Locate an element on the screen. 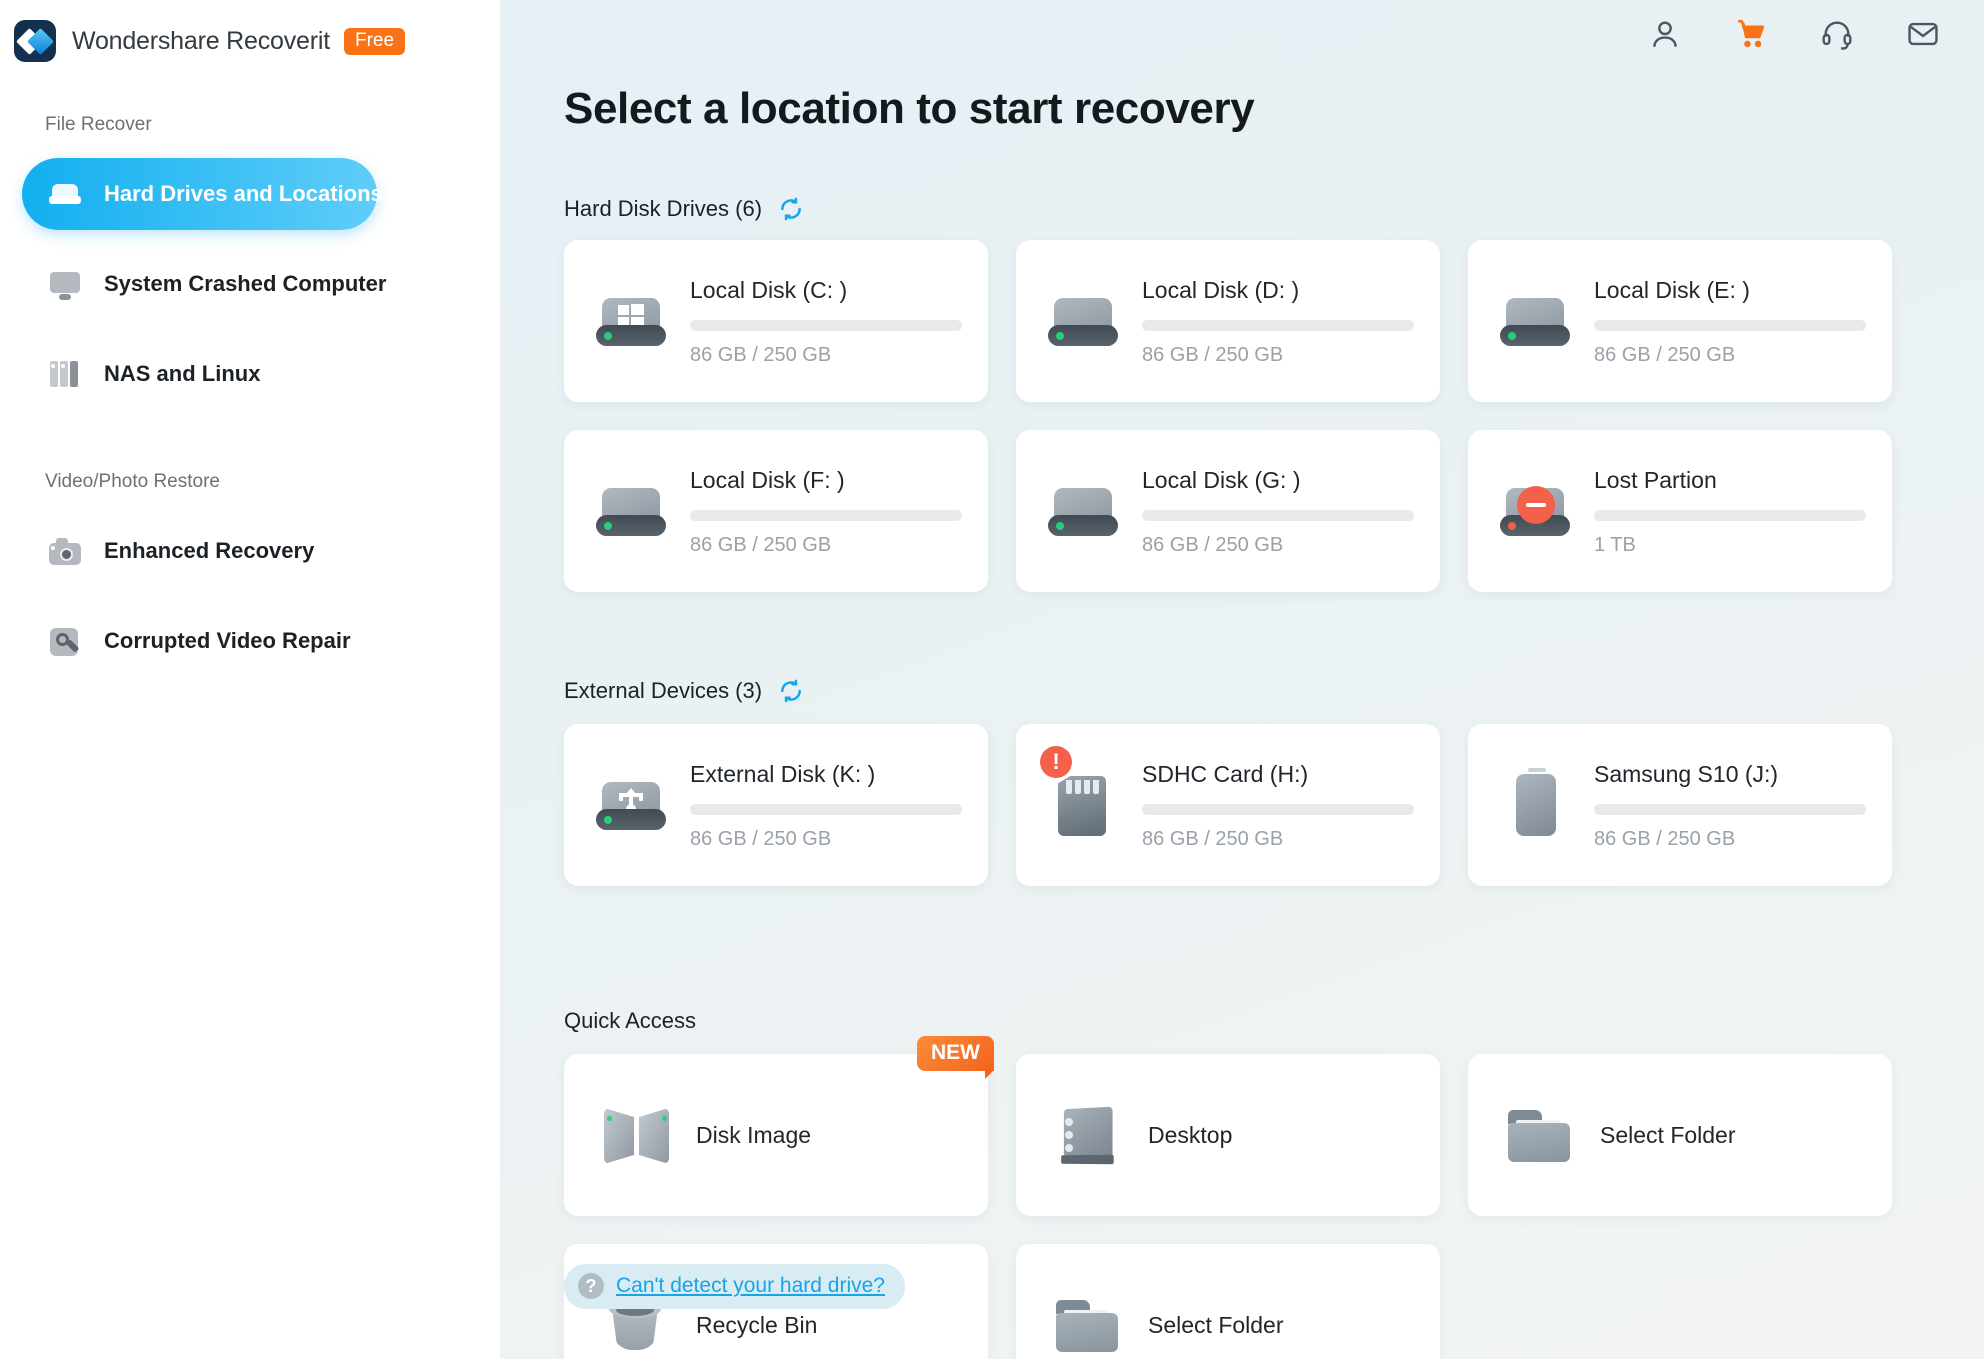 This screenshot has height=1359, width=1984. wrench-icon is located at coordinates (65, 641).